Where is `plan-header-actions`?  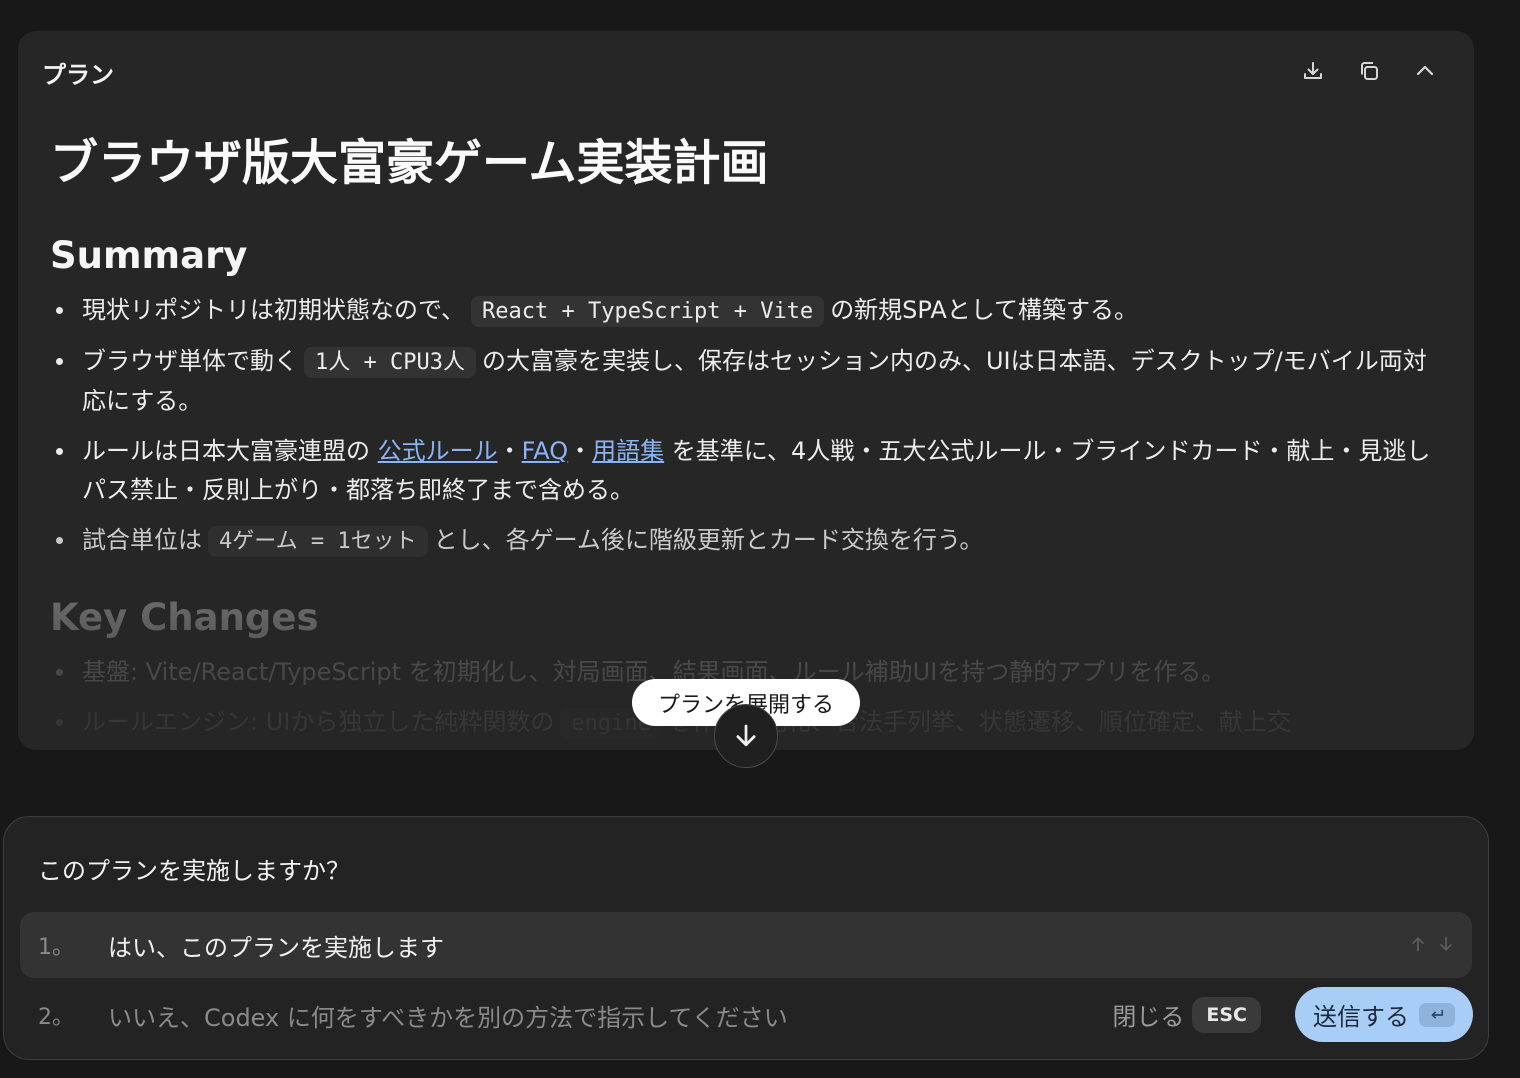 plan-header-actions is located at coordinates (1369, 71).